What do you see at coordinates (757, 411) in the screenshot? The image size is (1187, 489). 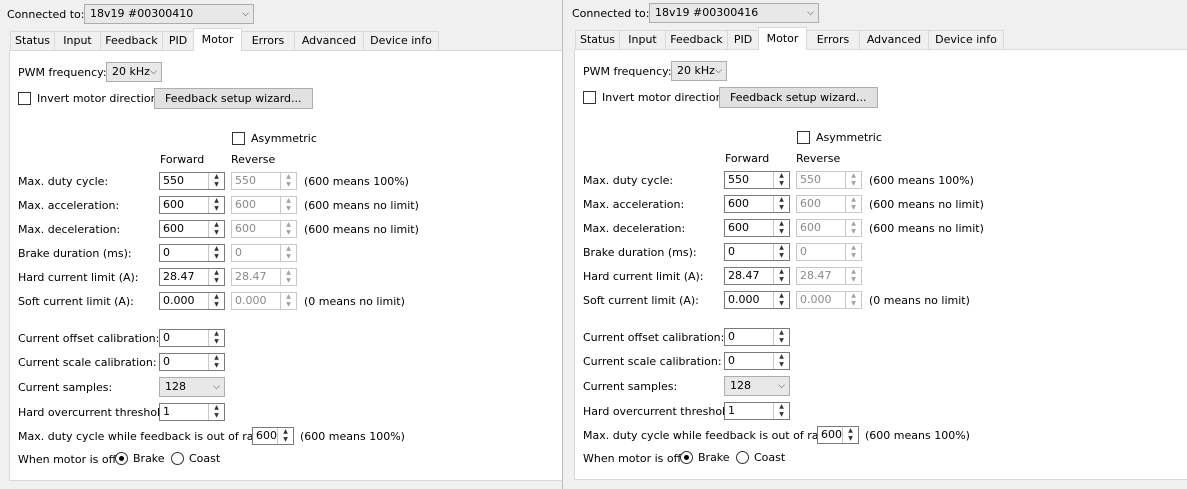 I see `overcurrent-spinbox: 1 ▲ ▼` at bounding box center [757, 411].